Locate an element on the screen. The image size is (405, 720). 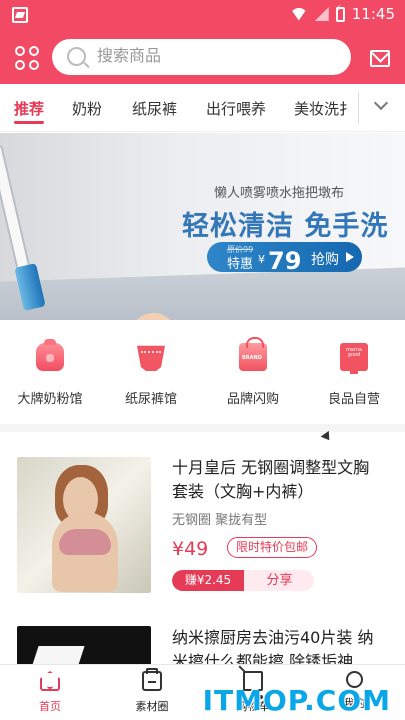
status-icons: 11:45 is located at coordinates (342, 13).